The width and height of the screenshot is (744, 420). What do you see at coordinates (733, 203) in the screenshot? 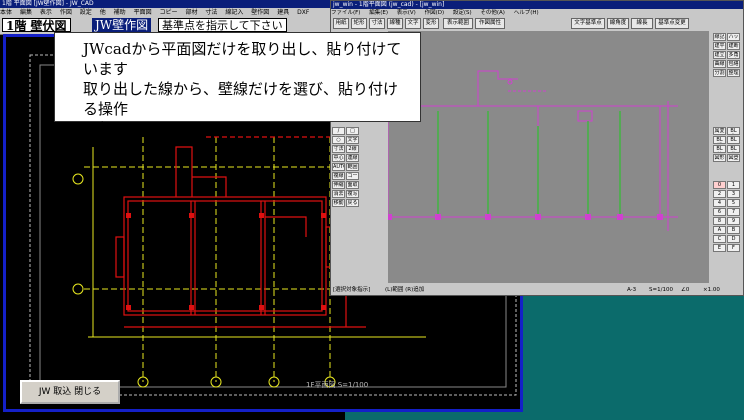
I see `layer-button: 5` at bounding box center [733, 203].